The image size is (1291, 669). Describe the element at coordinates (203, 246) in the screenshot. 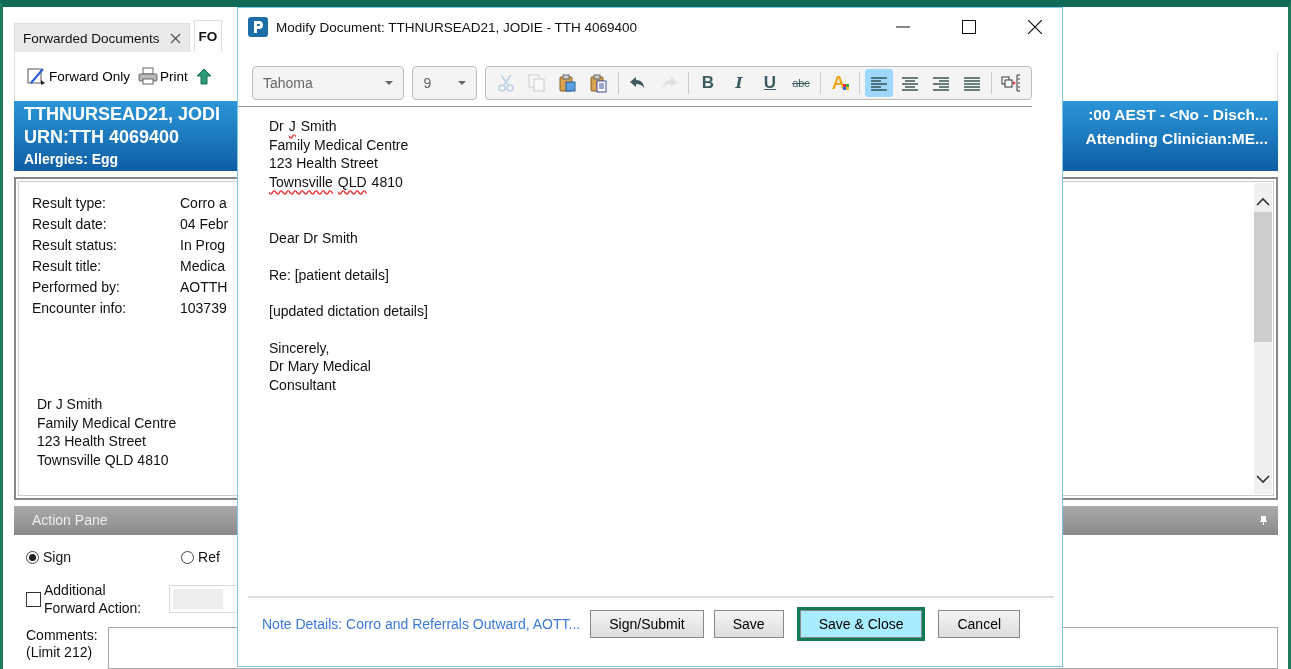

I see `field-value: In Prog` at that location.